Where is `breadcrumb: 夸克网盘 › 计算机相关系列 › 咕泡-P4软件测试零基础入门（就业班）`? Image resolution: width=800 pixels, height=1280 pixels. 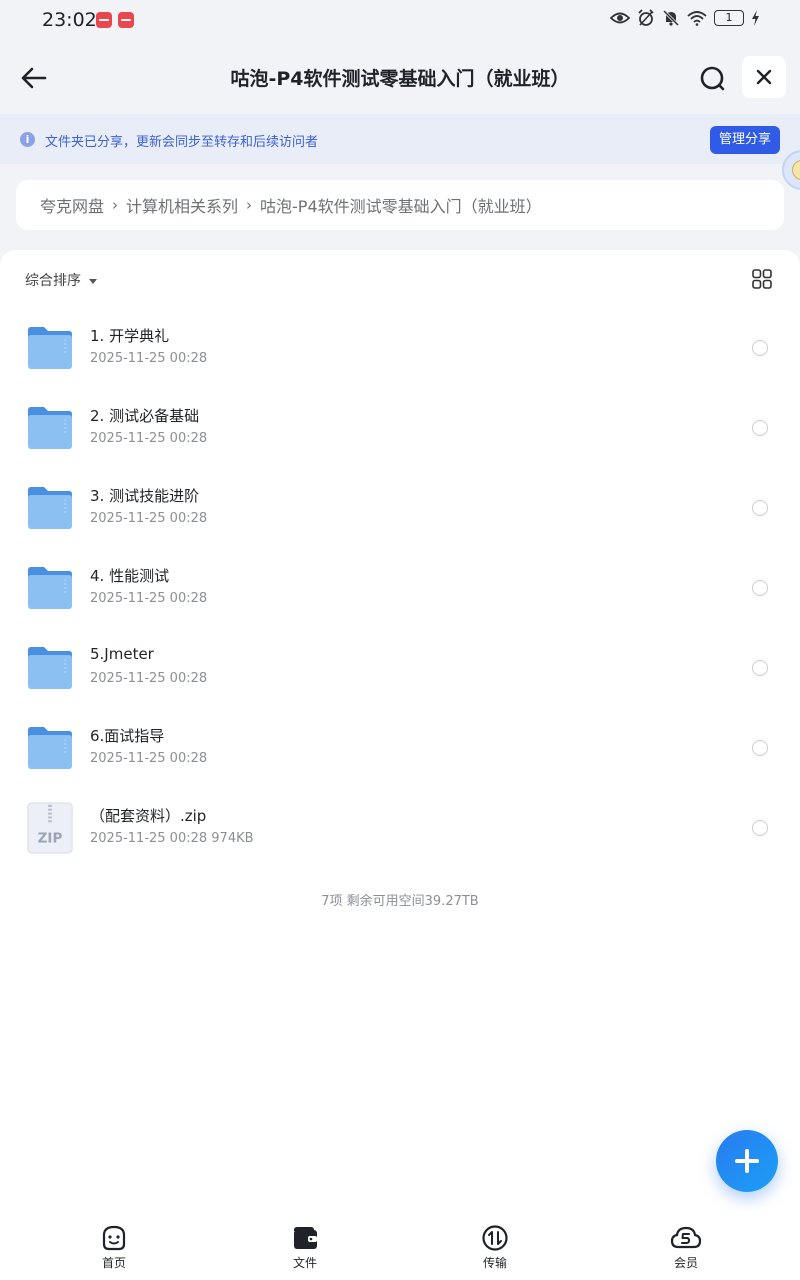 breadcrumb: 夸克网盘 › 计算机相关系列 › 咕泡-P4软件测试零基础入门（就业班） is located at coordinates (400, 205).